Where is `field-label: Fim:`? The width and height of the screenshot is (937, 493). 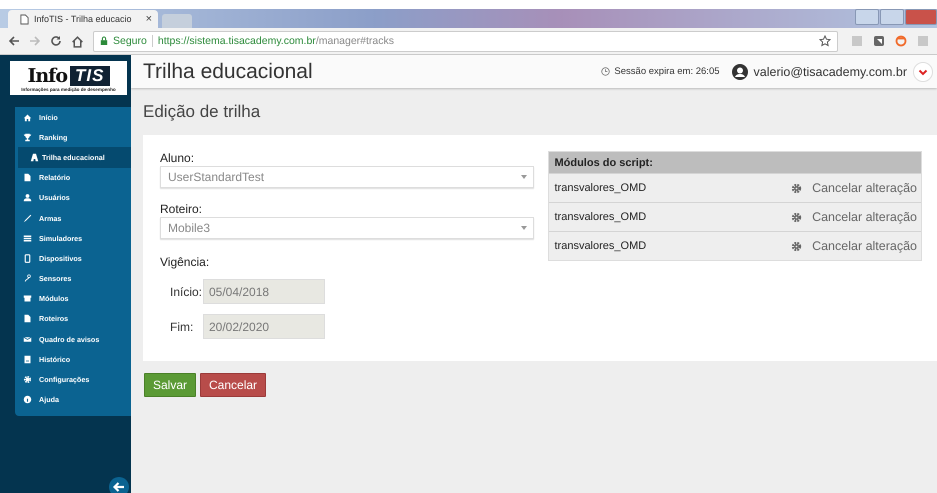
field-label: Fim: is located at coordinates (182, 327).